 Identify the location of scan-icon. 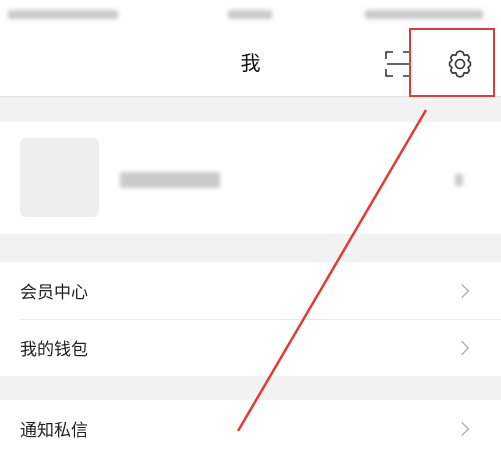
(398, 64).